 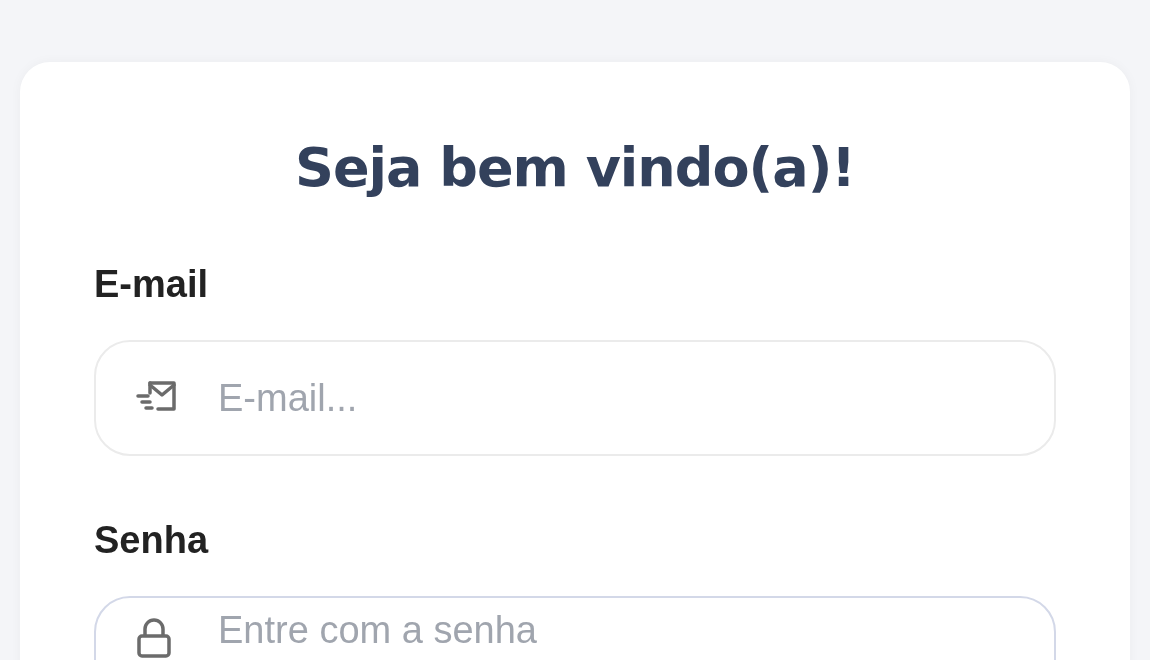 What do you see at coordinates (154, 638) in the screenshot?
I see `lock-icon` at bounding box center [154, 638].